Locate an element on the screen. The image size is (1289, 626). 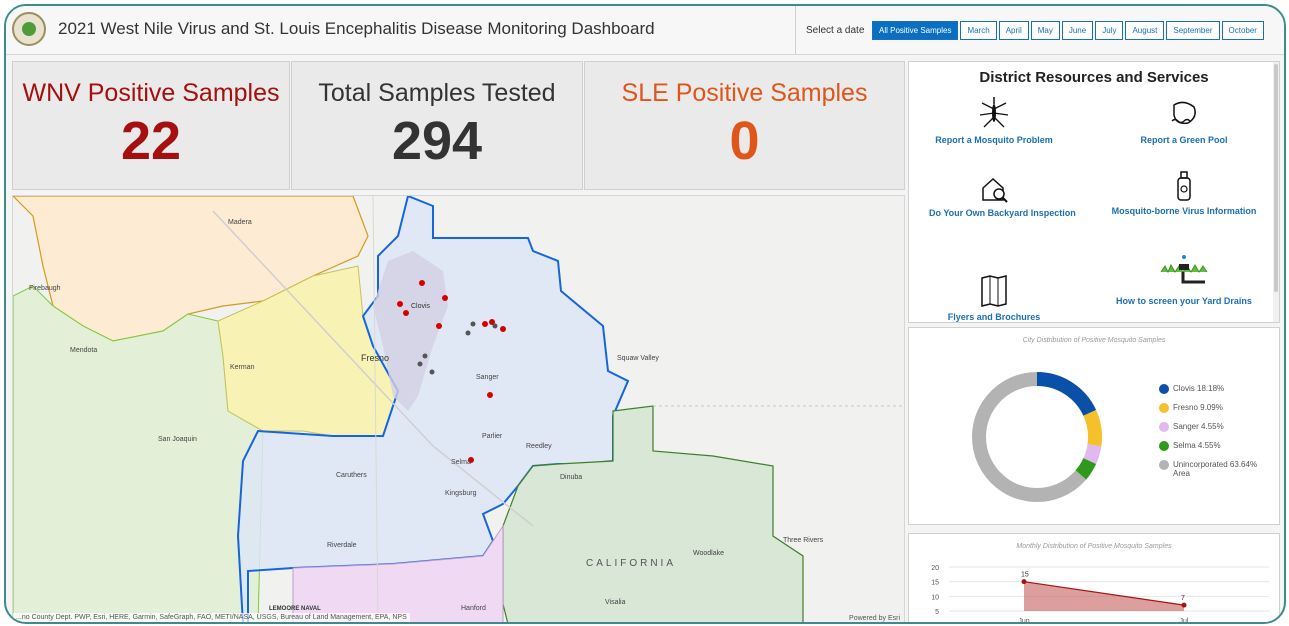
legend-label: Selma 4.55% is located at coordinates (1197, 445).